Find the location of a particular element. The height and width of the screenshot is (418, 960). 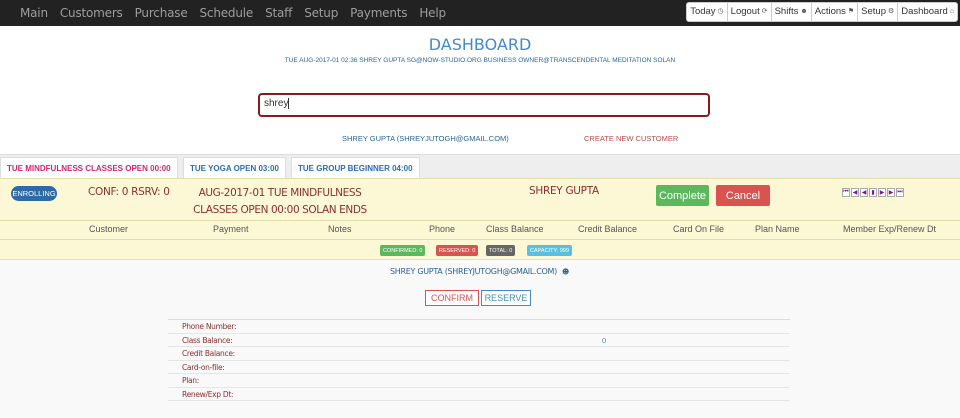

col-class-balance: Class Balance is located at coordinates (515, 229).